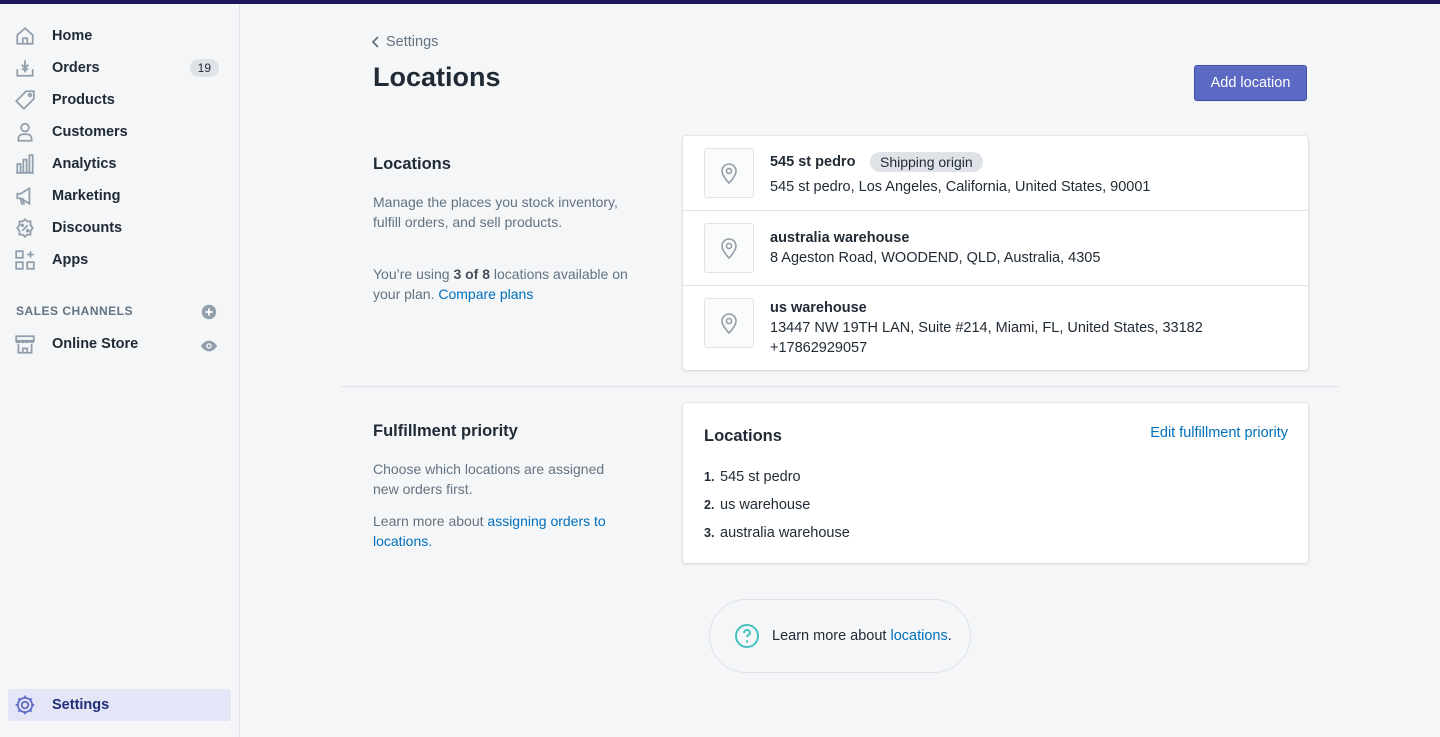 The height and width of the screenshot is (737, 1440). Describe the element at coordinates (209, 312) in the screenshot. I see `add-sales-channel-icon` at that location.